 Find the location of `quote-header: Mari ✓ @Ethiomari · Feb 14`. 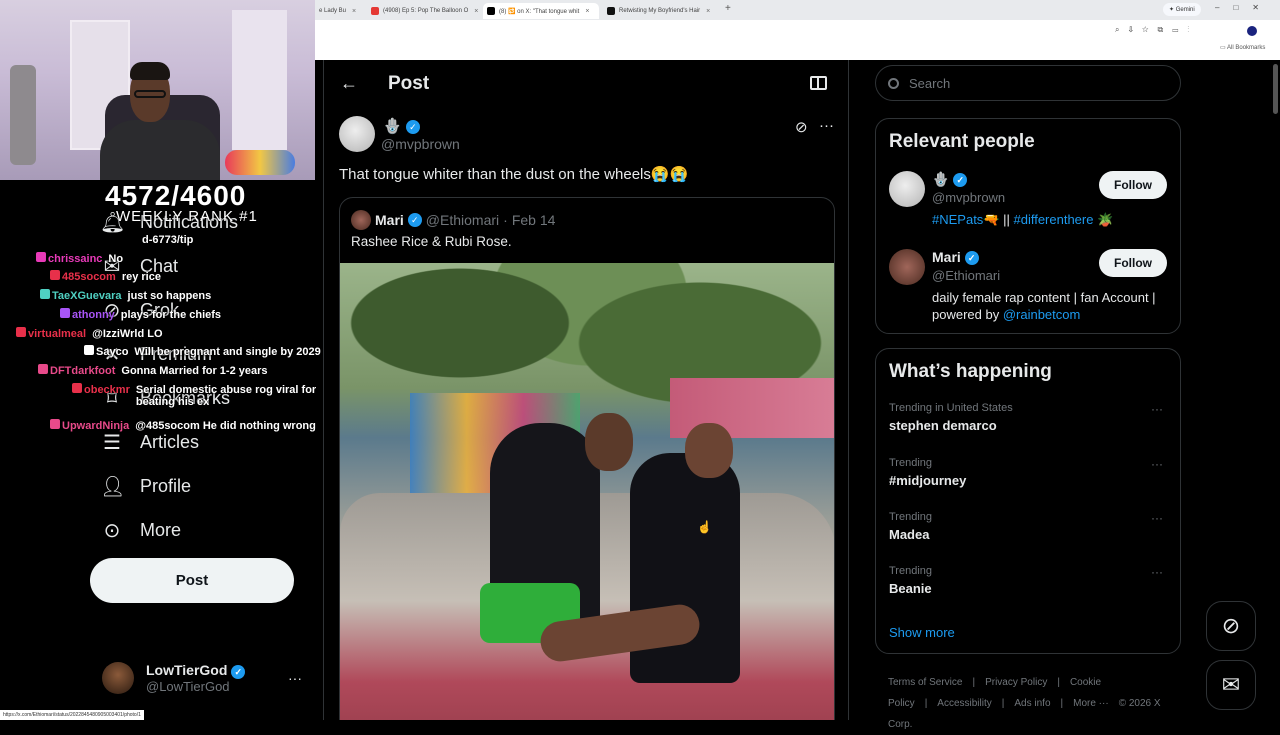

quote-header: Mari ✓ @Ethiomari · Feb 14 is located at coordinates (453, 220).